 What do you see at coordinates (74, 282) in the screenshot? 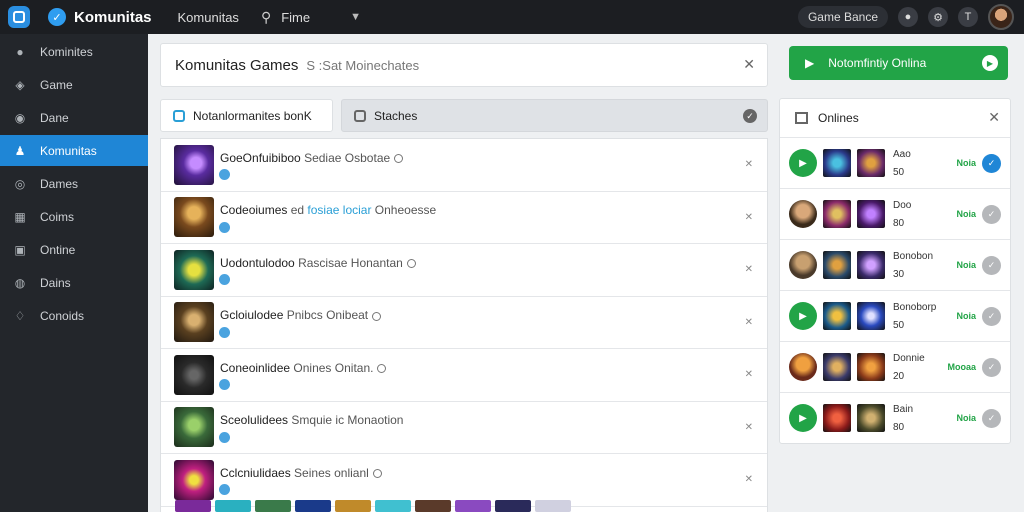
I see `sidebar-item-dains: ◍ Dains` at bounding box center [74, 282].